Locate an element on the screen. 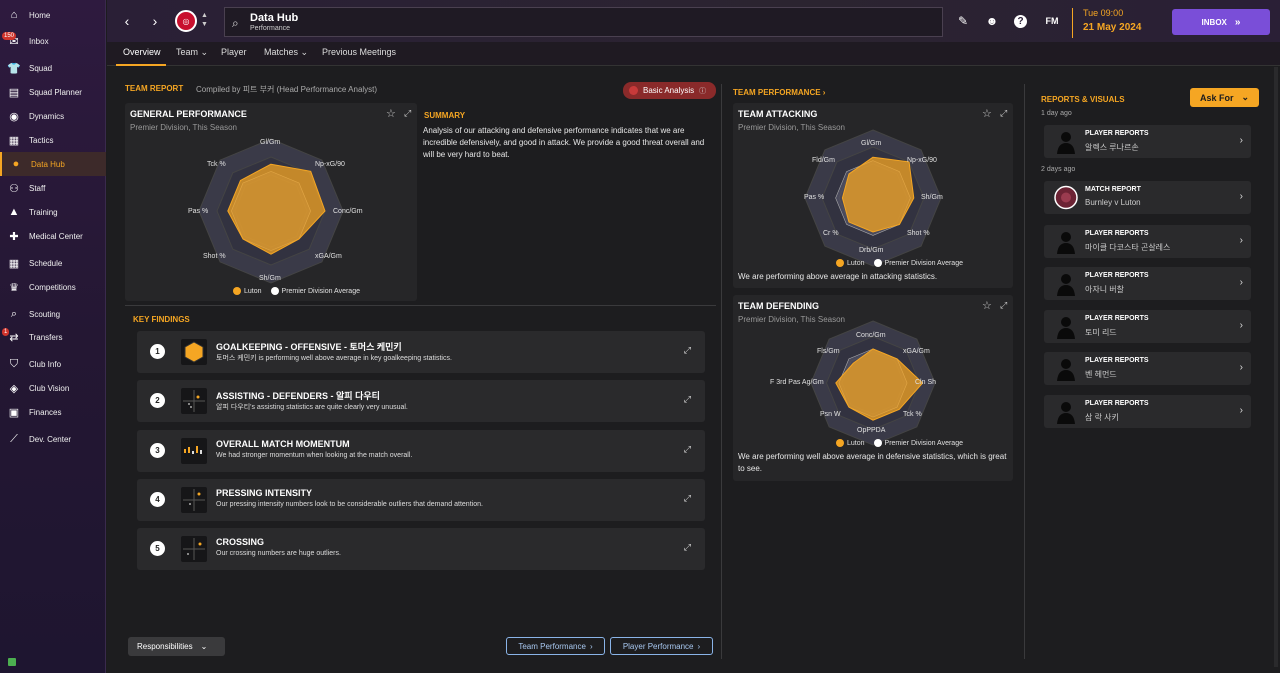 The height and width of the screenshot is (673, 1280). sidebar-item-staff: ⚇ Staff is located at coordinates (53, 188).